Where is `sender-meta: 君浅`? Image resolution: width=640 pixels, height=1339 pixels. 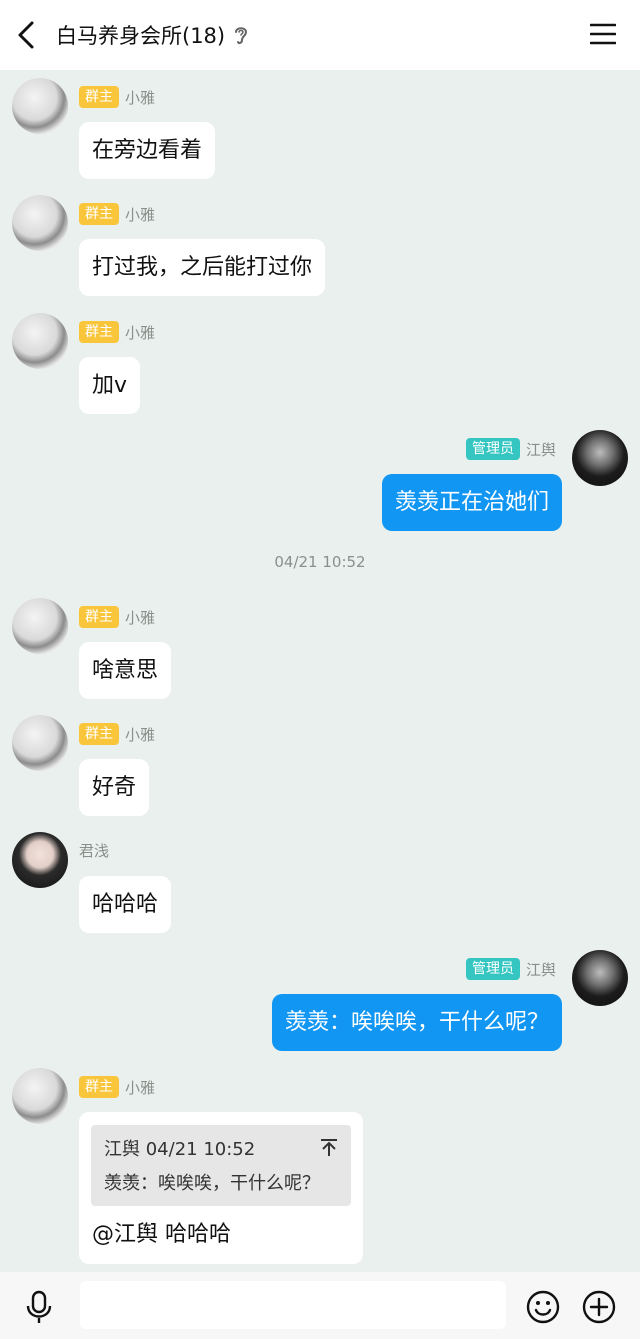
sender-meta: 君浅 is located at coordinates (94, 850).